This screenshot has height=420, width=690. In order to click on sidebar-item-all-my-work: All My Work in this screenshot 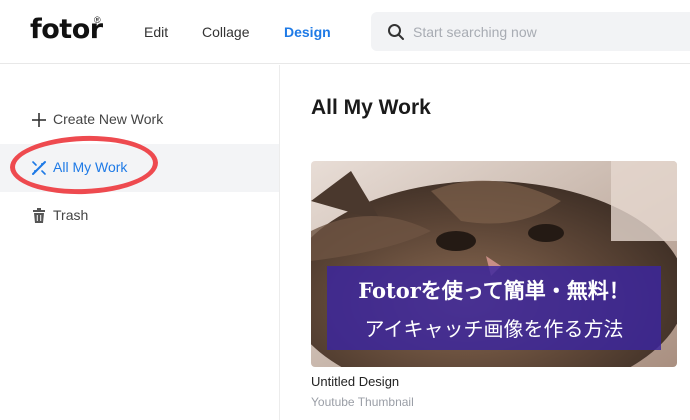, I will do `click(139, 168)`.